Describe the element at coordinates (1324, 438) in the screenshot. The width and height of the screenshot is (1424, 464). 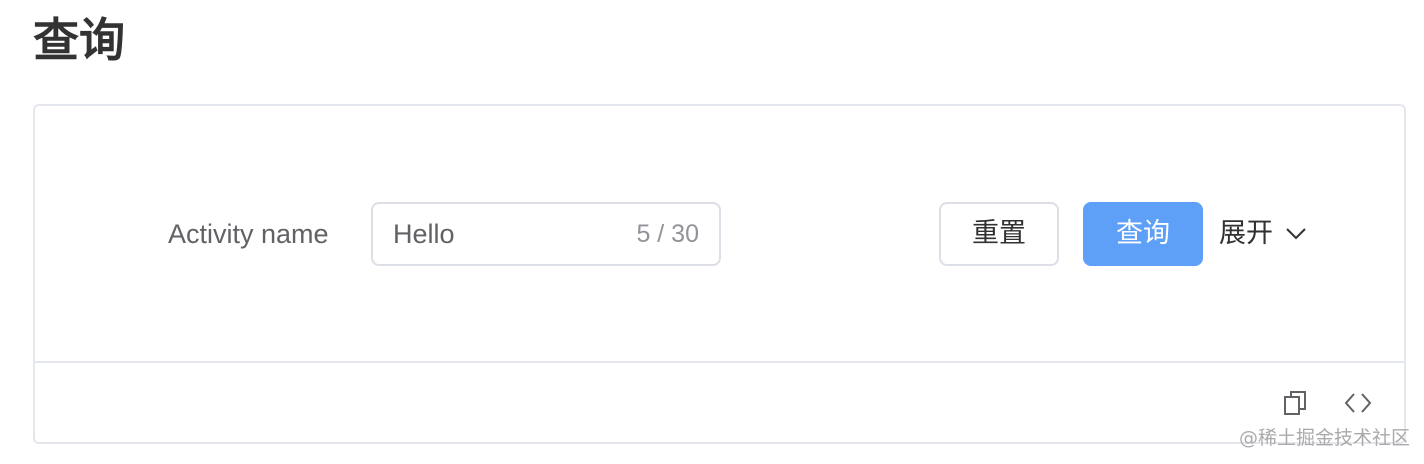
I see `watermark: @稀土掘金技术社区` at that location.